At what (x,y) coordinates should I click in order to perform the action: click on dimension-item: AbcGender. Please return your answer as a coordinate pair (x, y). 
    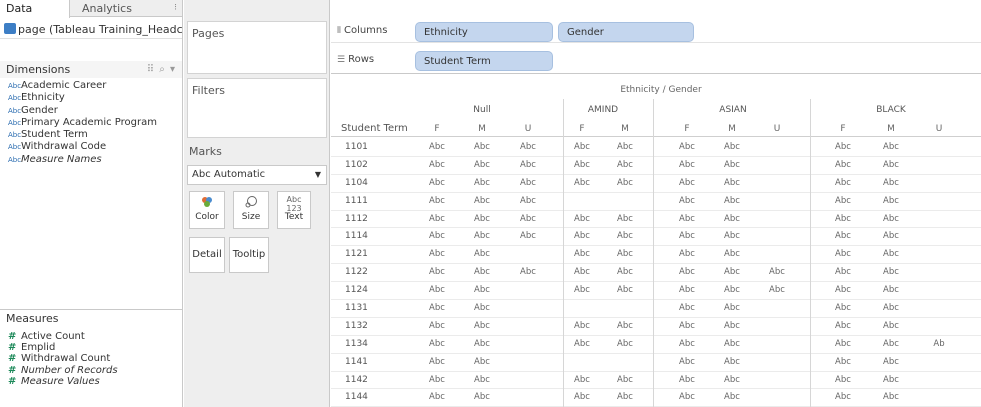
    Looking at the image, I should click on (91, 111).